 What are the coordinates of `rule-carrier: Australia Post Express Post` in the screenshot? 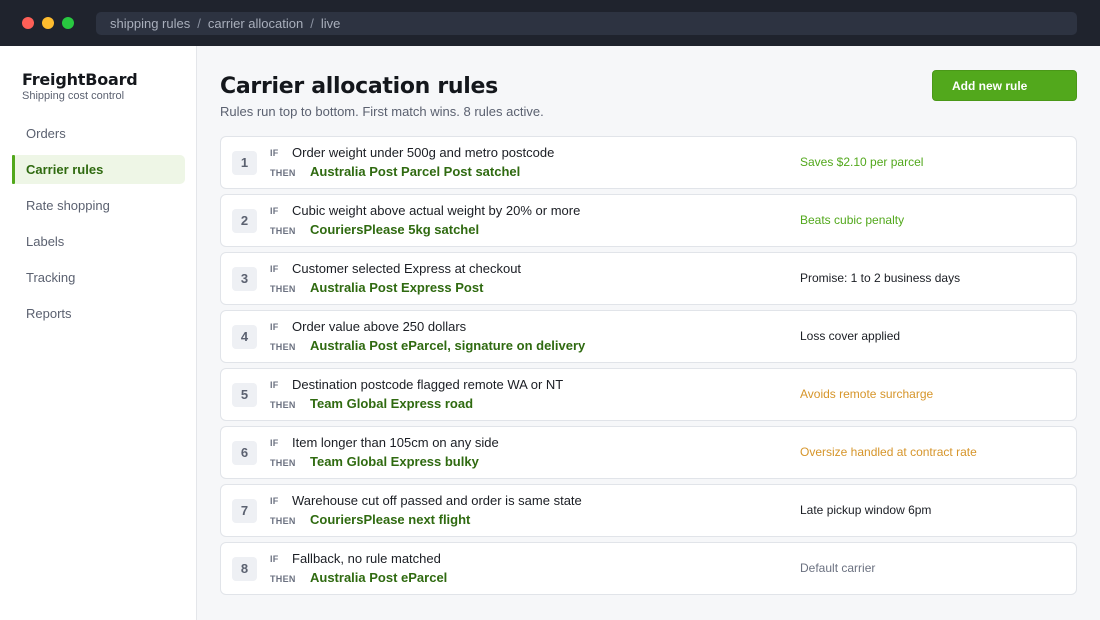 It's located at (397, 287).